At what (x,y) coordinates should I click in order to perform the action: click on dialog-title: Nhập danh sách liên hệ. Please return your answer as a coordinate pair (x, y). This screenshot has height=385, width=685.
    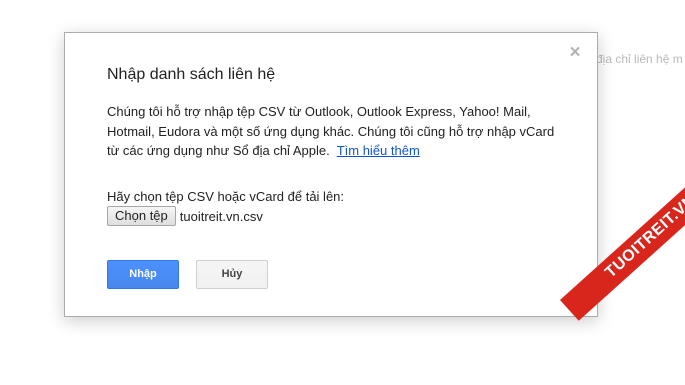
    Looking at the image, I should click on (191, 74).